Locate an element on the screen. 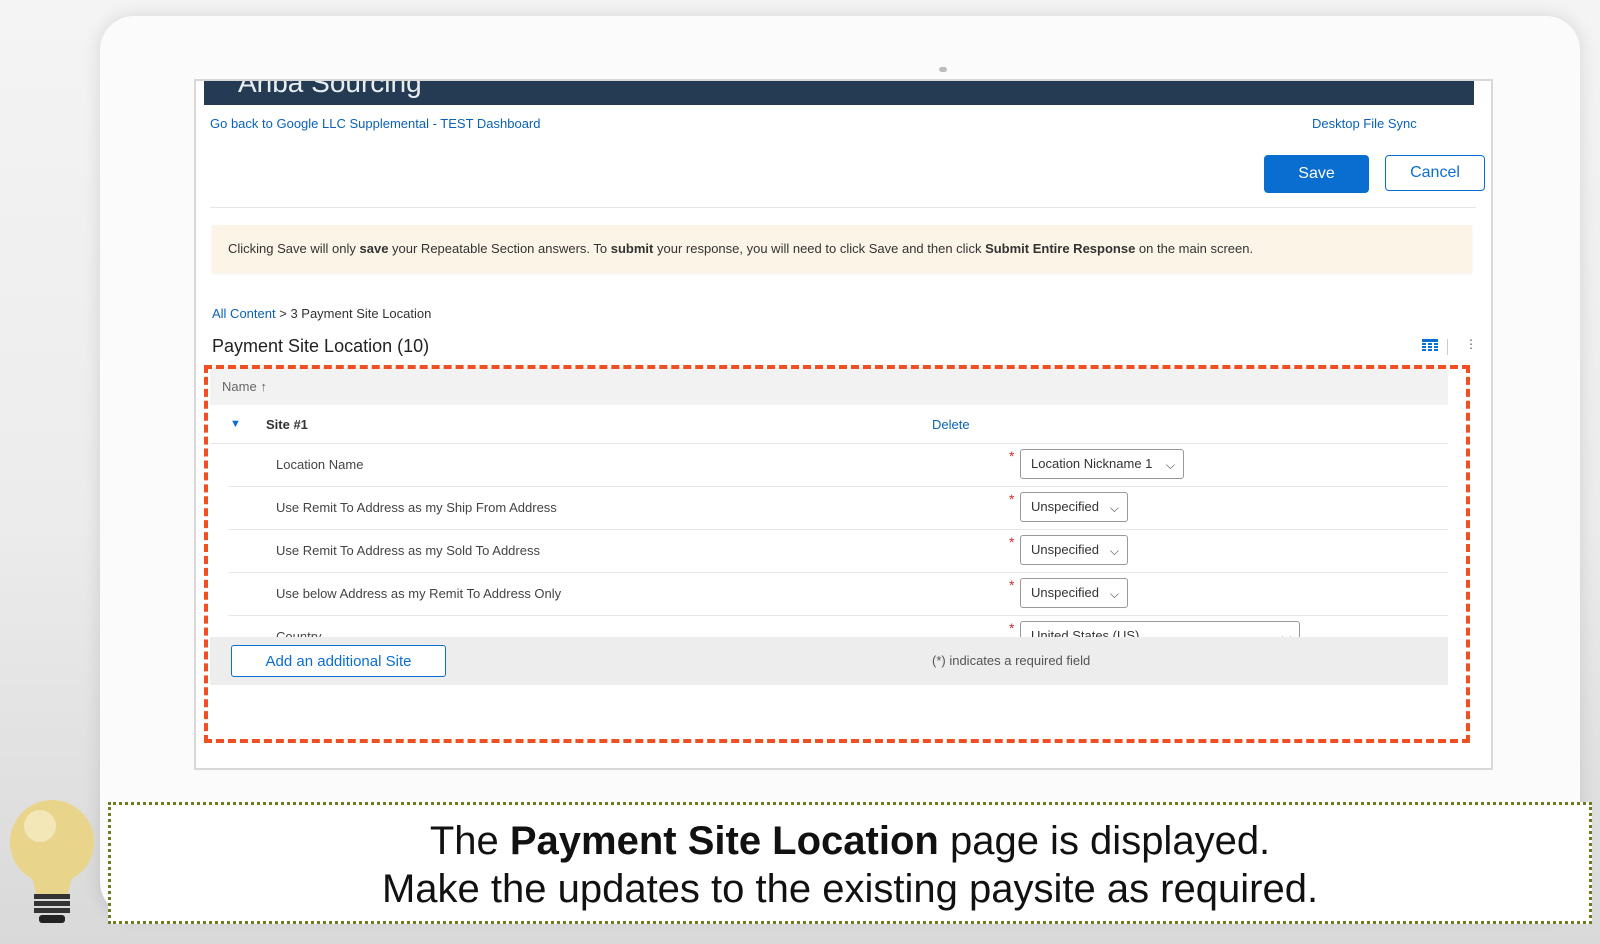 This screenshot has height=944, width=1600. caption-bold-page-name: Payment Site Location is located at coordinates (724, 841).